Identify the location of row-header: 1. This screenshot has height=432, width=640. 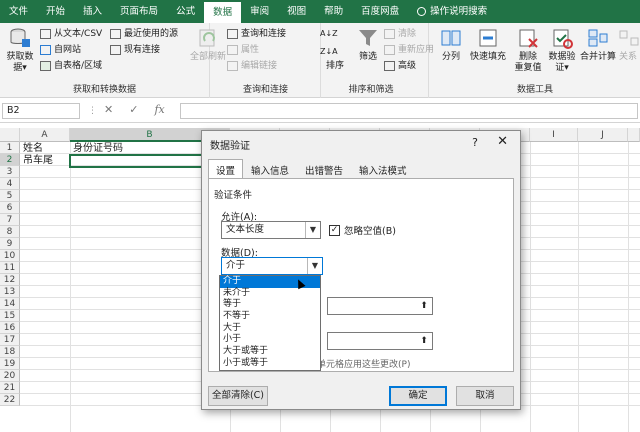
(10, 148).